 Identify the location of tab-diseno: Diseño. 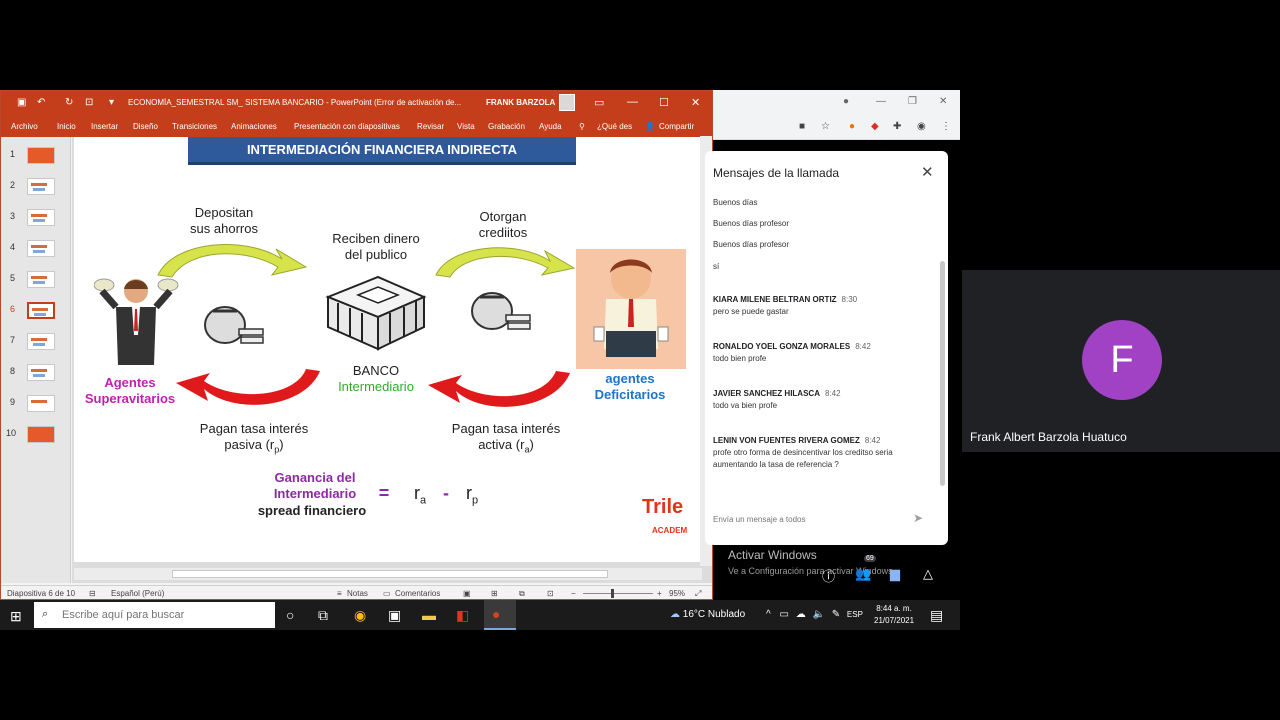
(145, 126).